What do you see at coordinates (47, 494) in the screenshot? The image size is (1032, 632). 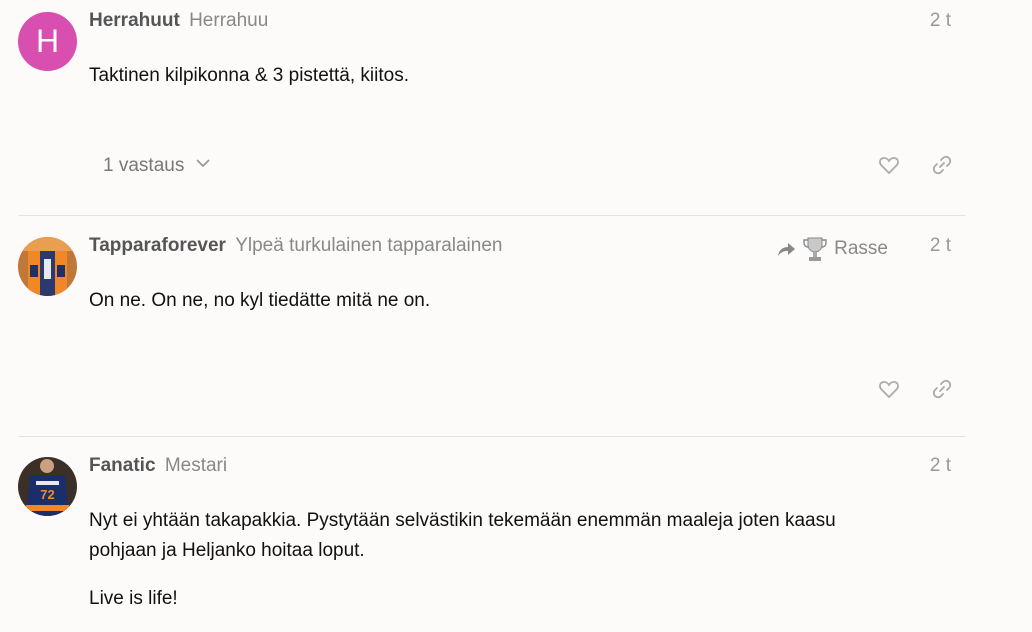 I see `svg-text: 72` at bounding box center [47, 494].